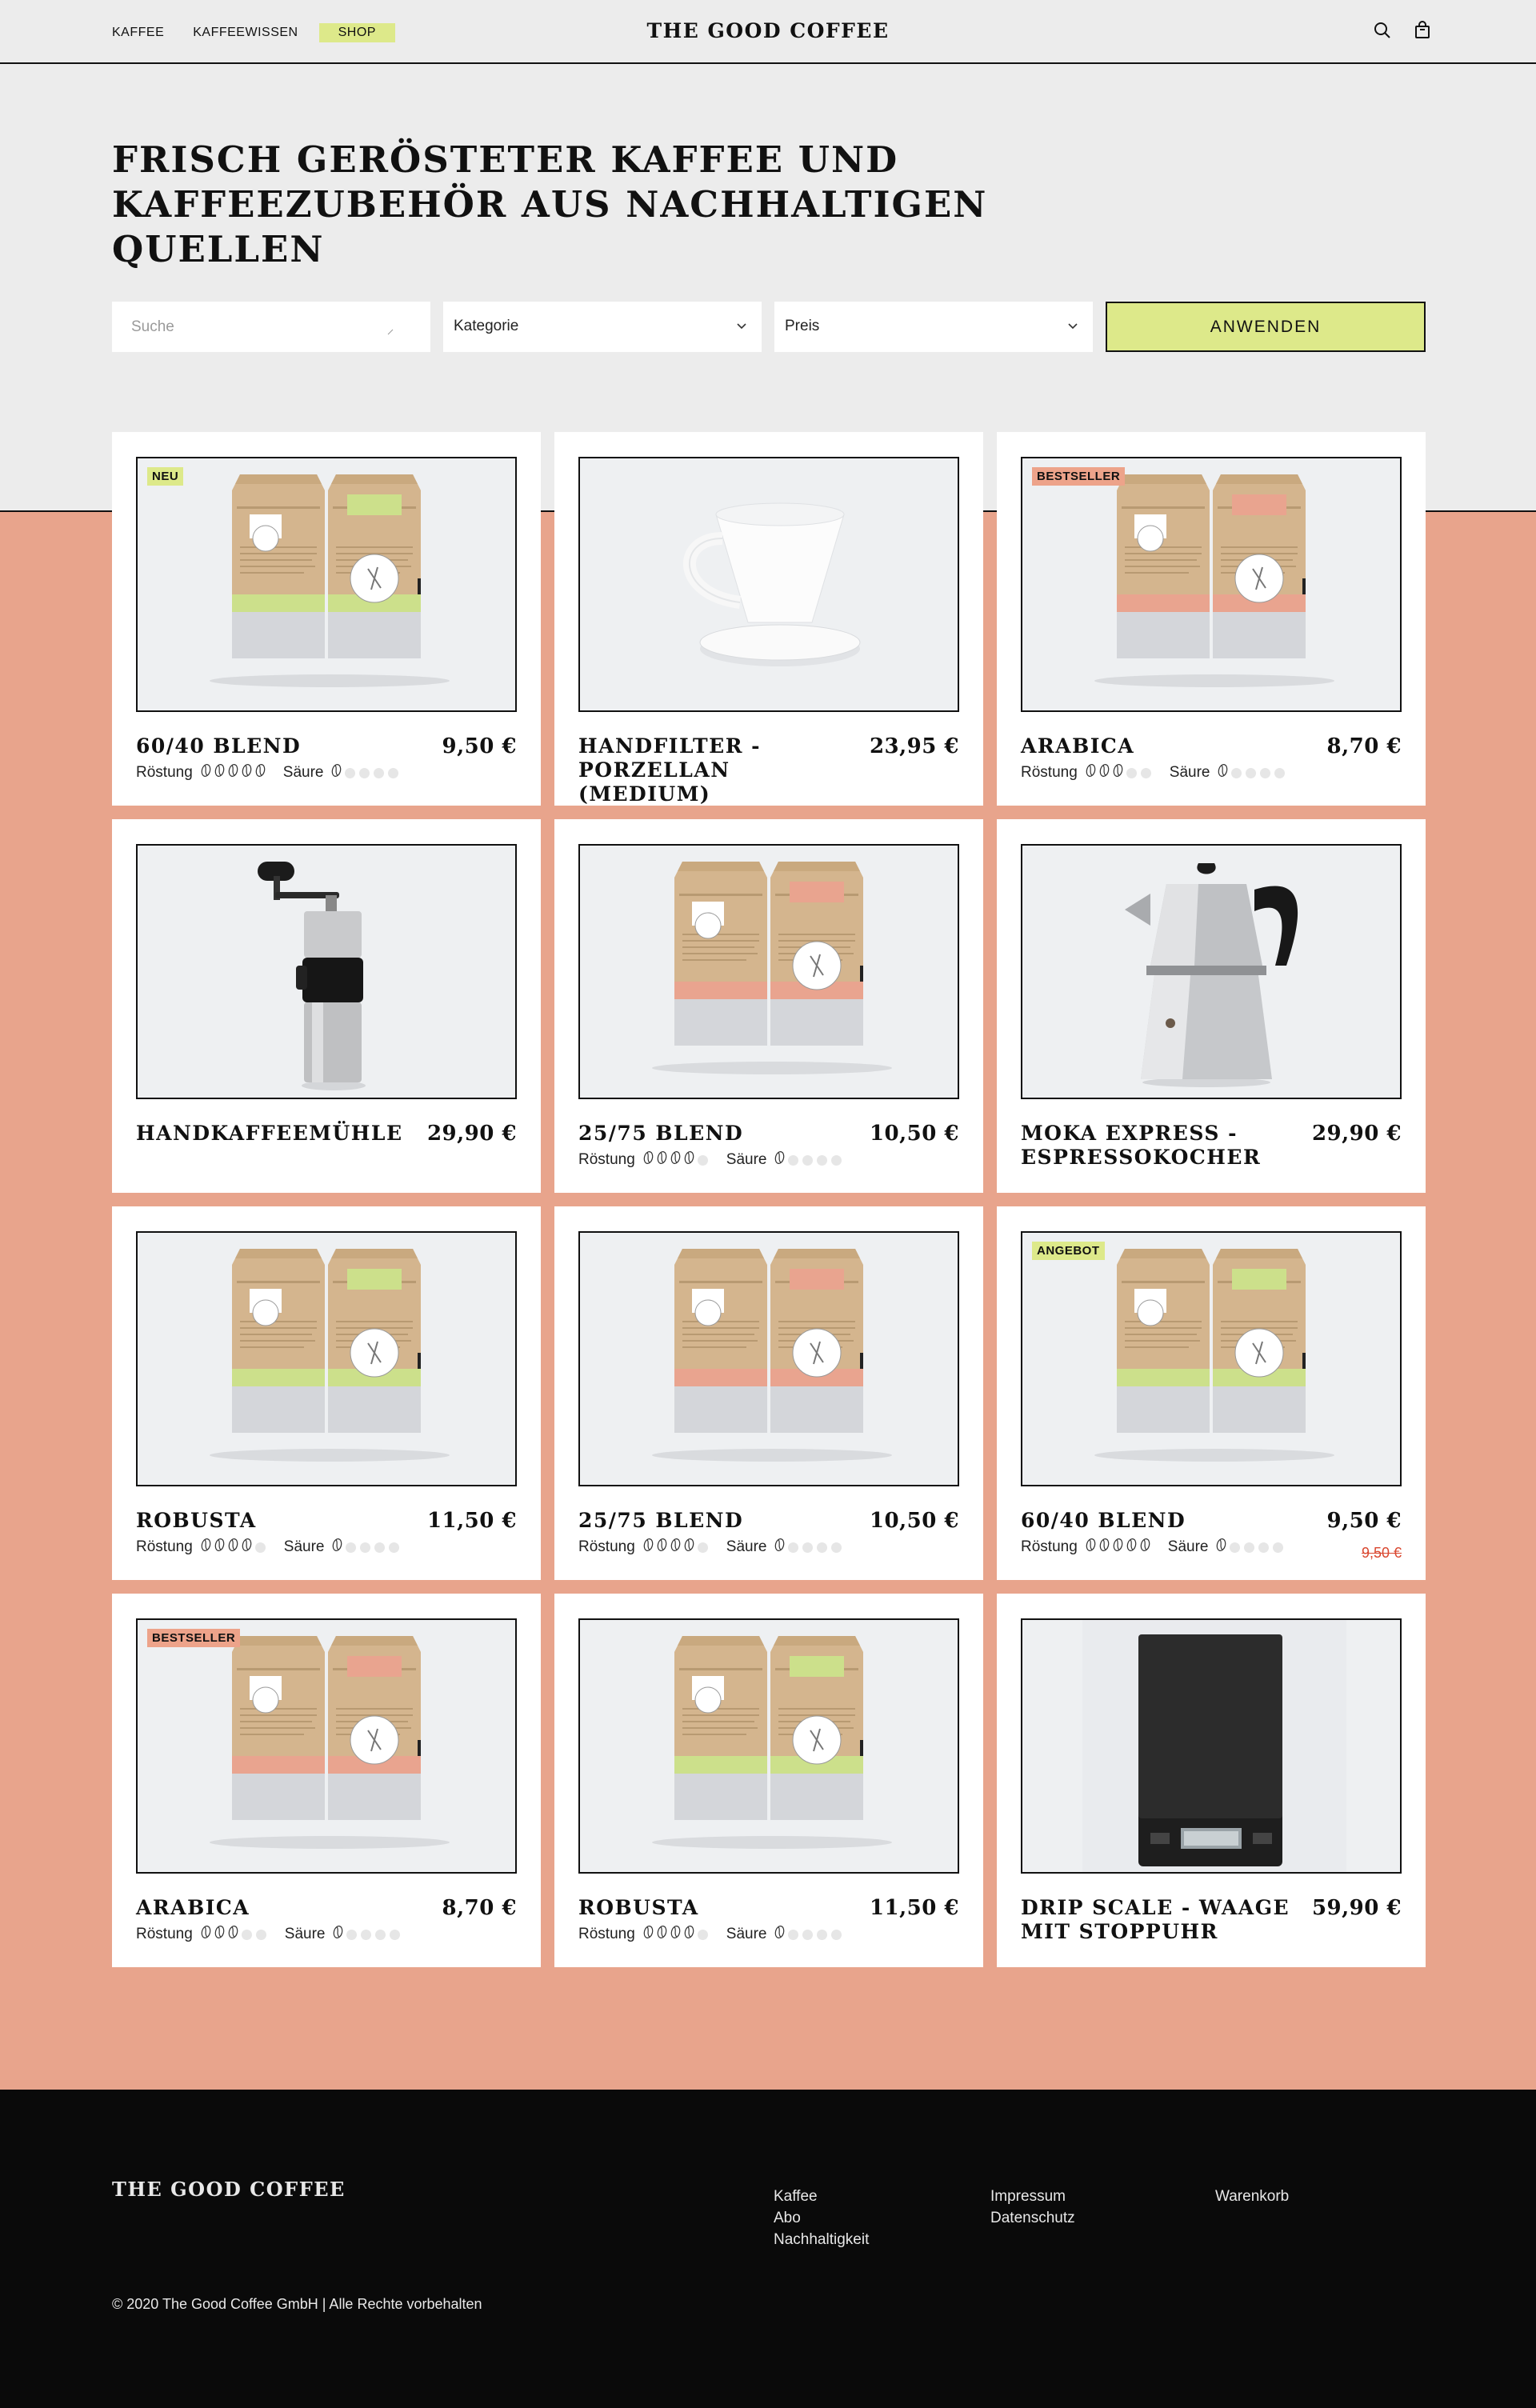 The image size is (1536, 2408). Describe the element at coordinates (326, 584) in the screenshot. I see `product-image: NEU` at that location.